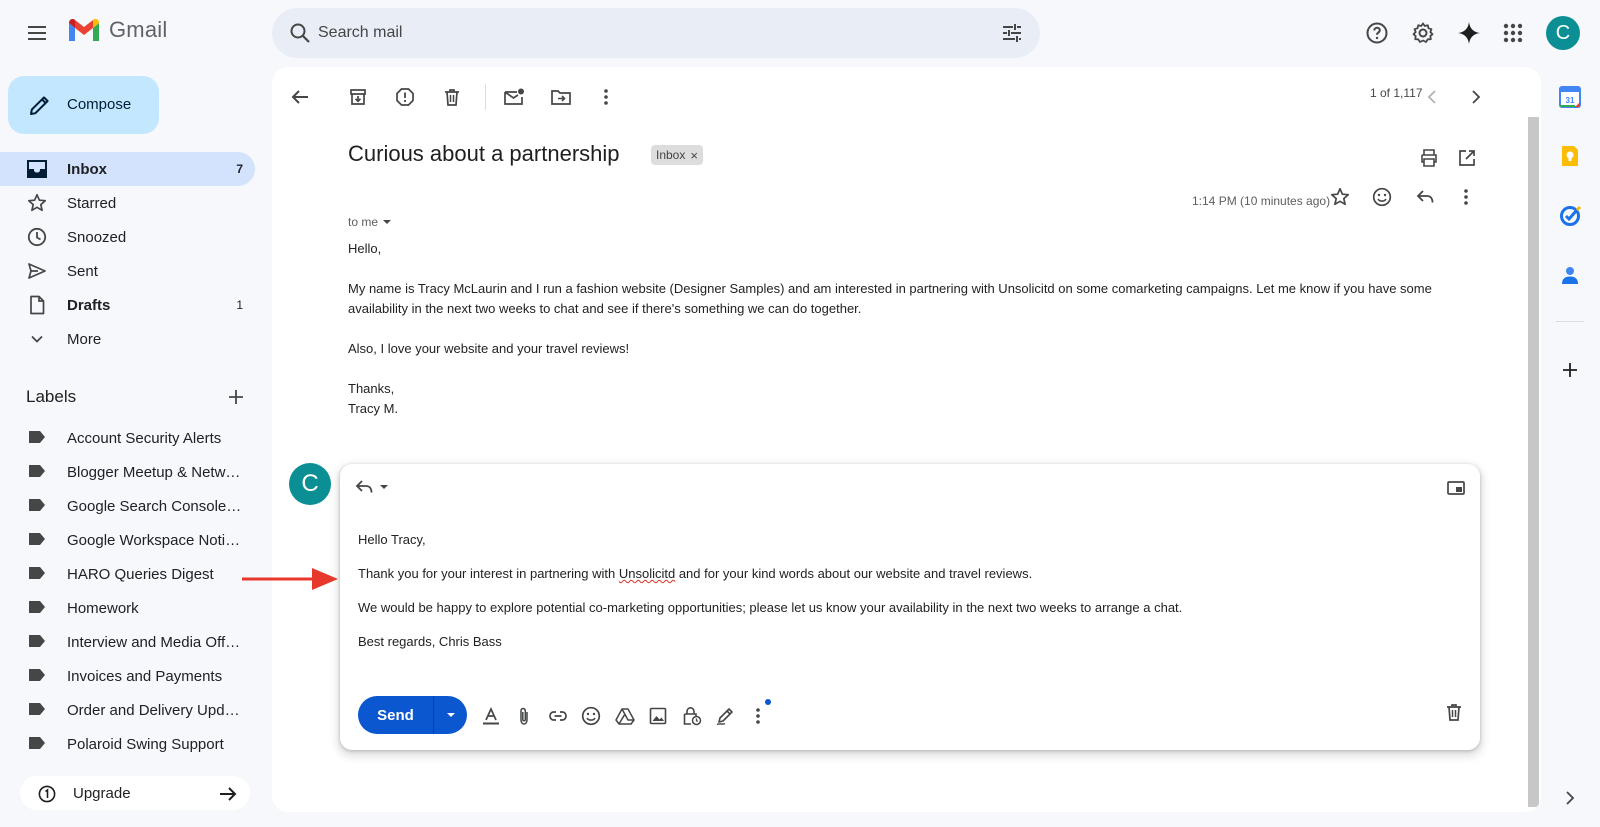 This screenshot has height=827, width=1600. What do you see at coordinates (1533, 462) in the screenshot?
I see `scrollbar` at bounding box center [1533, 462].